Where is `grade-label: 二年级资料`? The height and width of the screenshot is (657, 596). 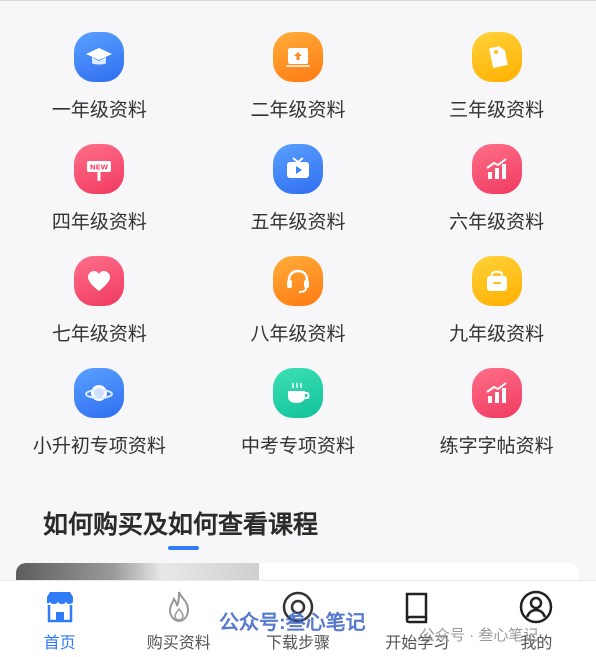
grade-label: 二年级资料 is located at coordinates (298, 110).